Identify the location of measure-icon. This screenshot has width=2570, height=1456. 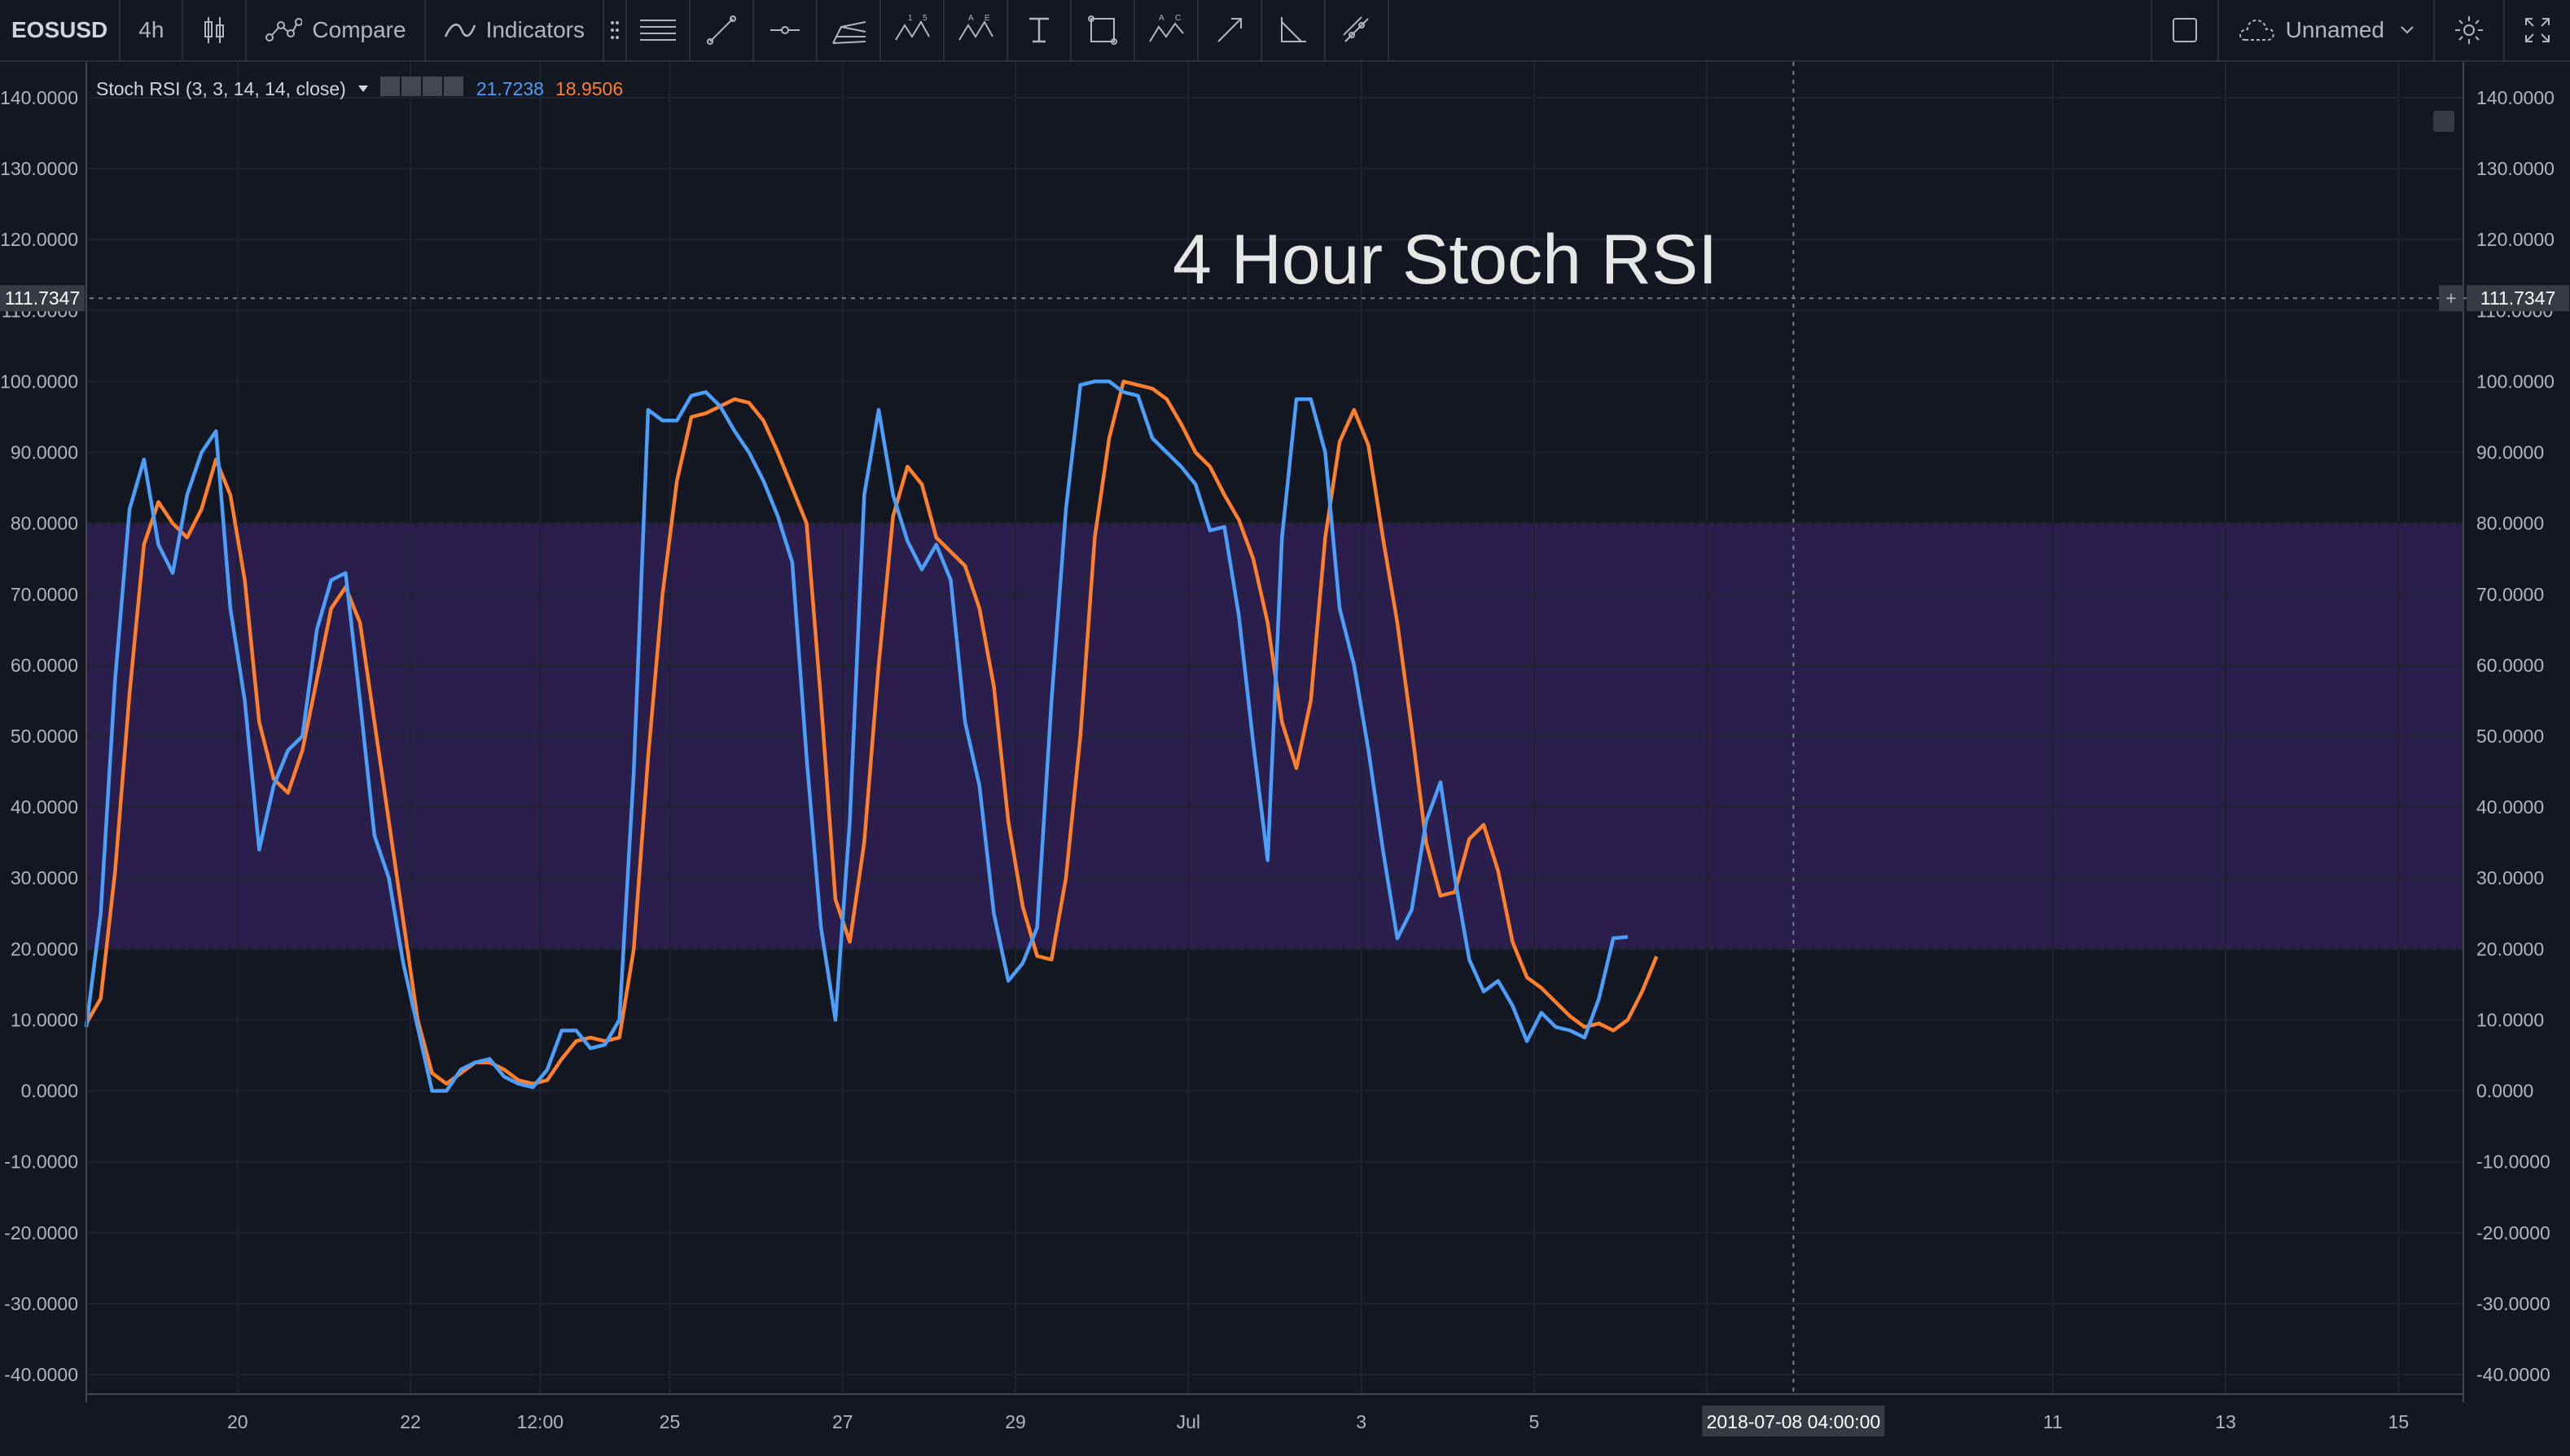
(1356, 29).